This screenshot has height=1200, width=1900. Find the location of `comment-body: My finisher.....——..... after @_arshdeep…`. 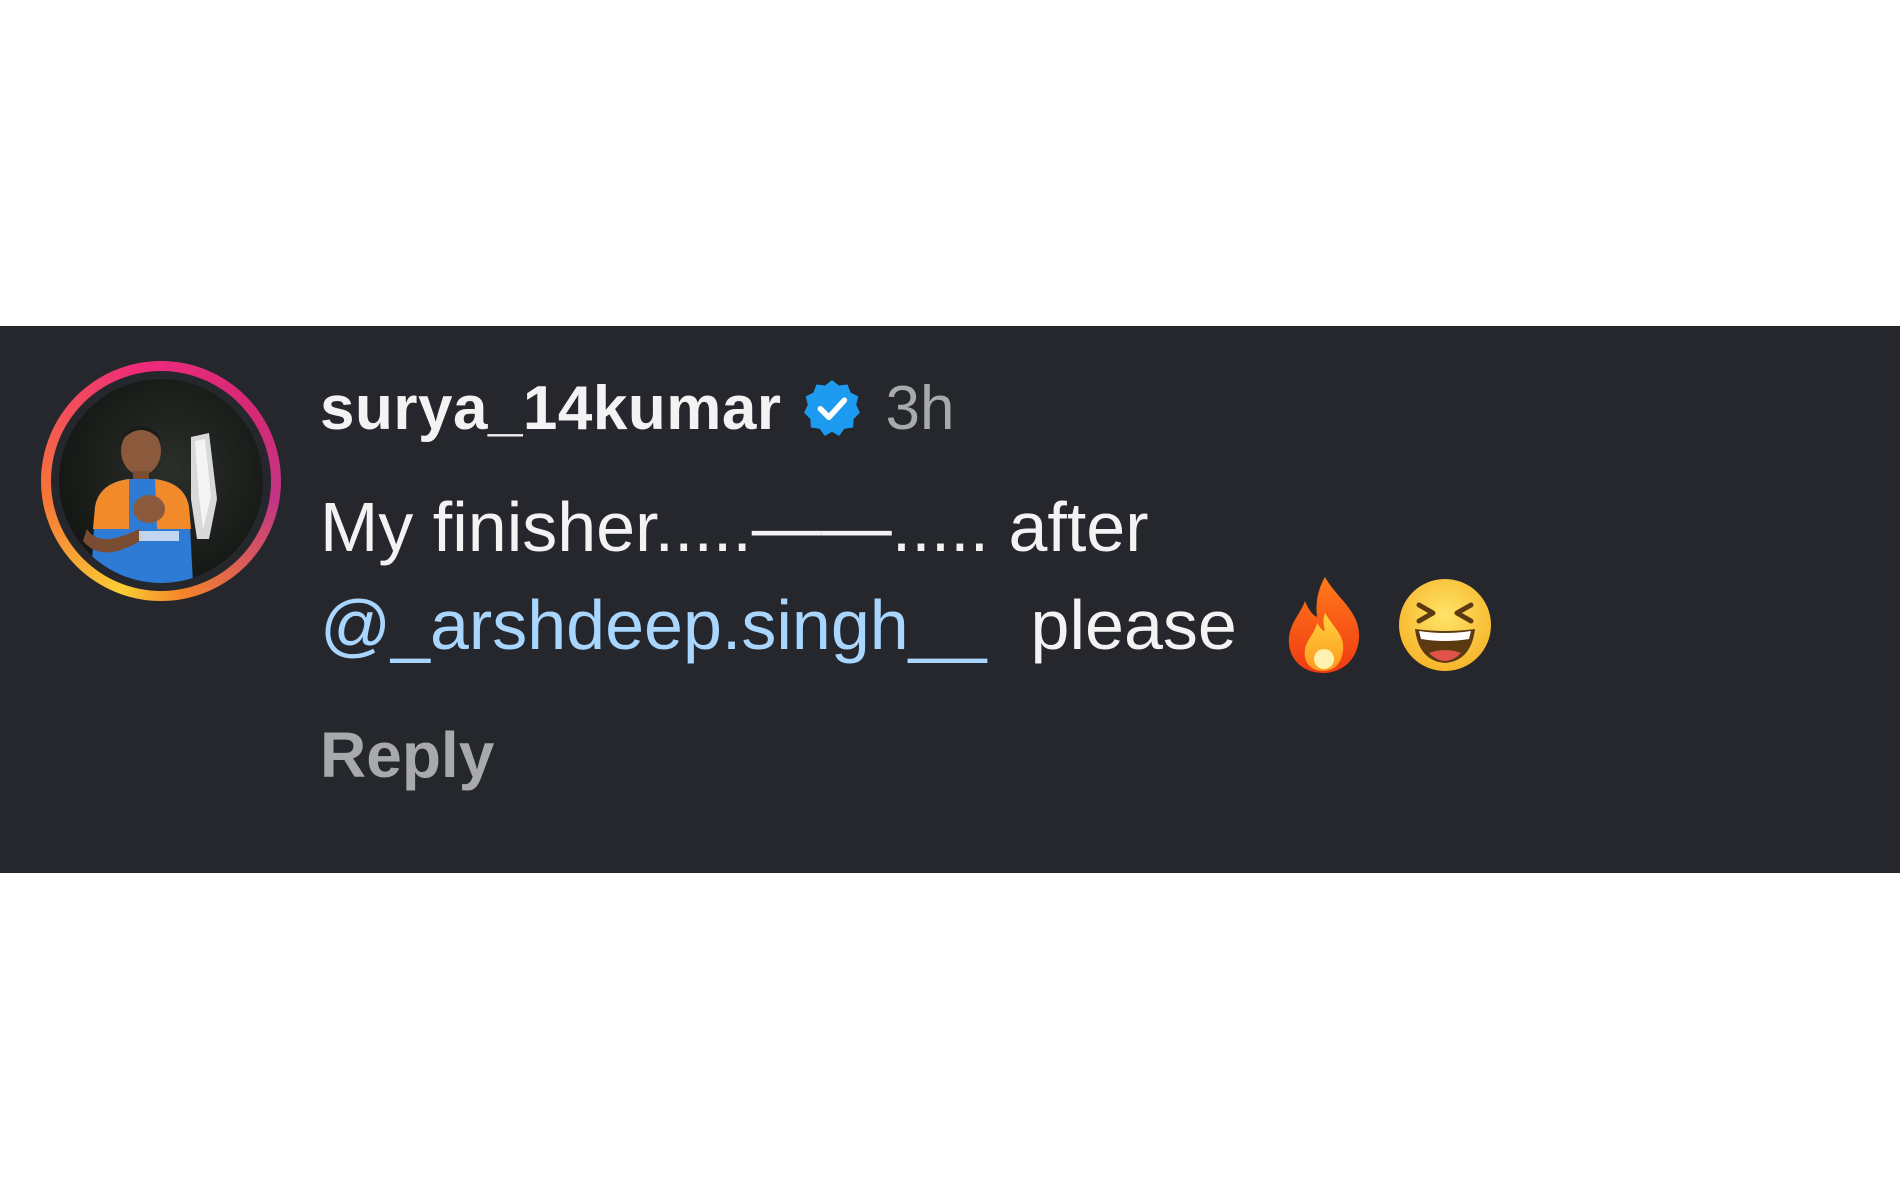

comment-body: My finisher.....——..... after @_arshdeep… is located at coordinates (1080, 576).